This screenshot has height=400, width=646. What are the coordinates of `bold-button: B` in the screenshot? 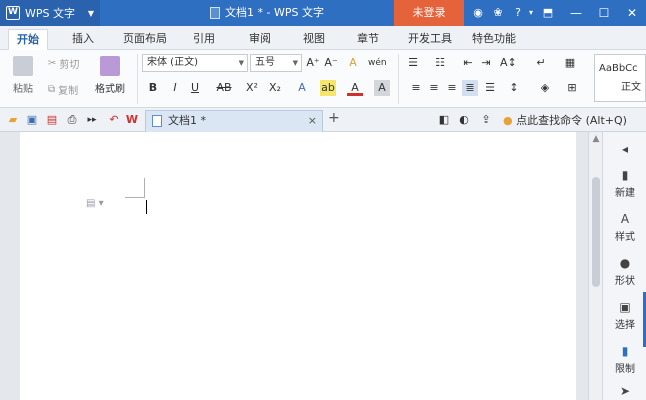 It's located at (153, 88).